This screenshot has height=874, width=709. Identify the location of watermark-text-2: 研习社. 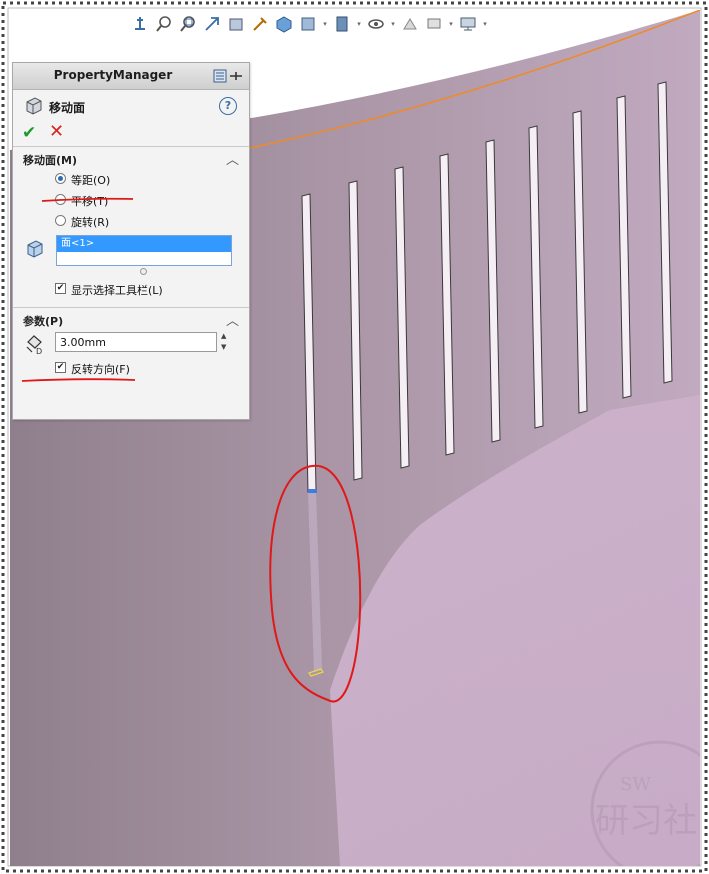
(646, 821).